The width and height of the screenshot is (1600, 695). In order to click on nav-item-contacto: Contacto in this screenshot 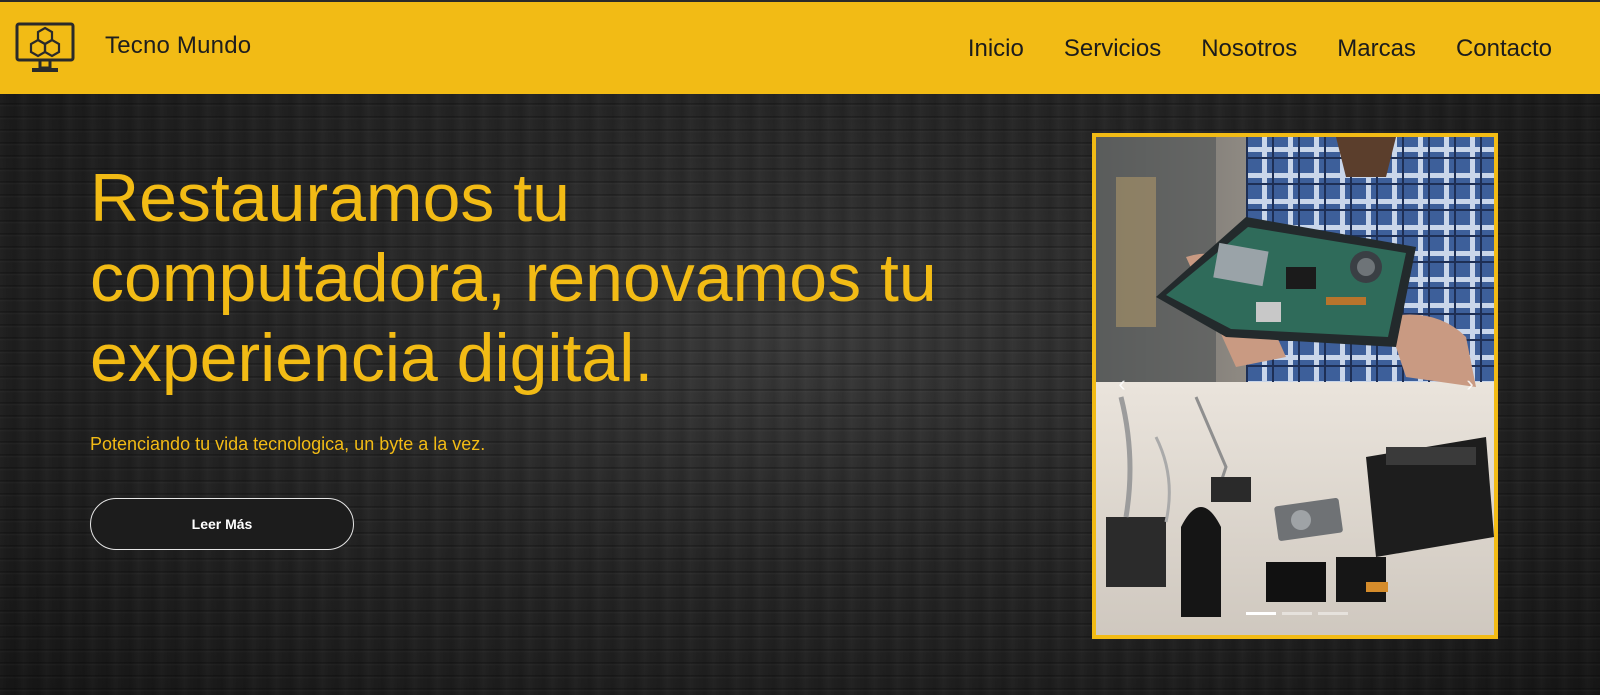, I will do `click(1504, 49)`.